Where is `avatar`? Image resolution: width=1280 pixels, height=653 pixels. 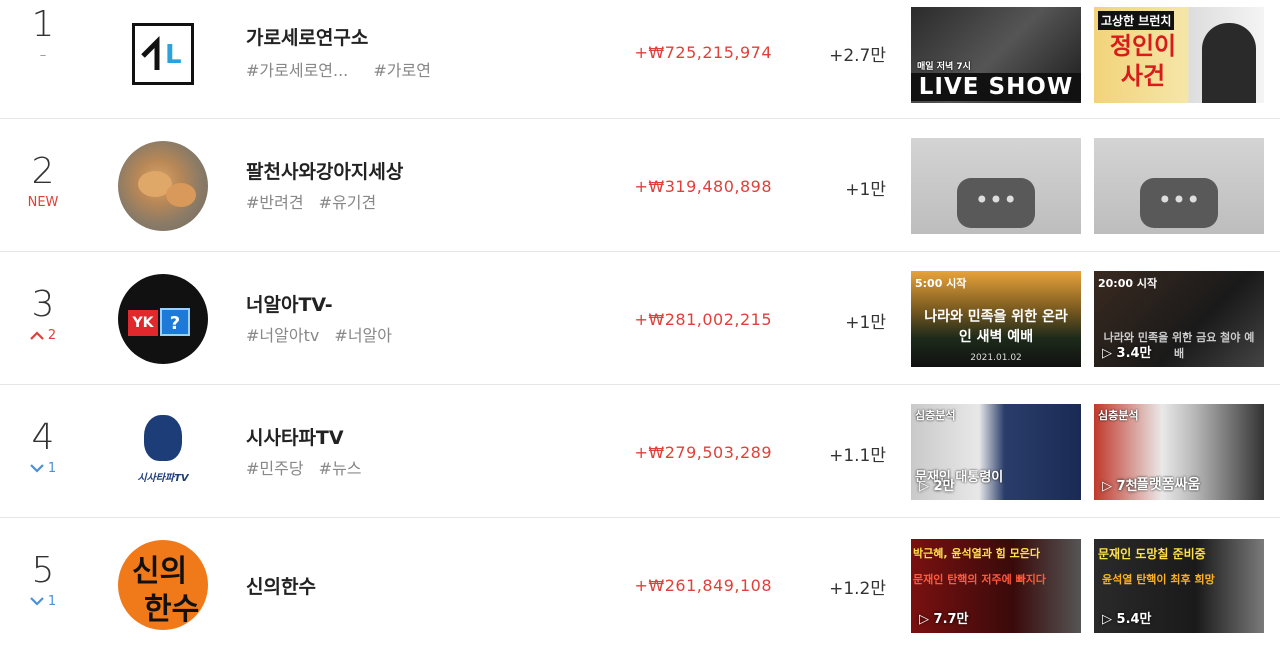 avatar is located at coordinates (163, 186).